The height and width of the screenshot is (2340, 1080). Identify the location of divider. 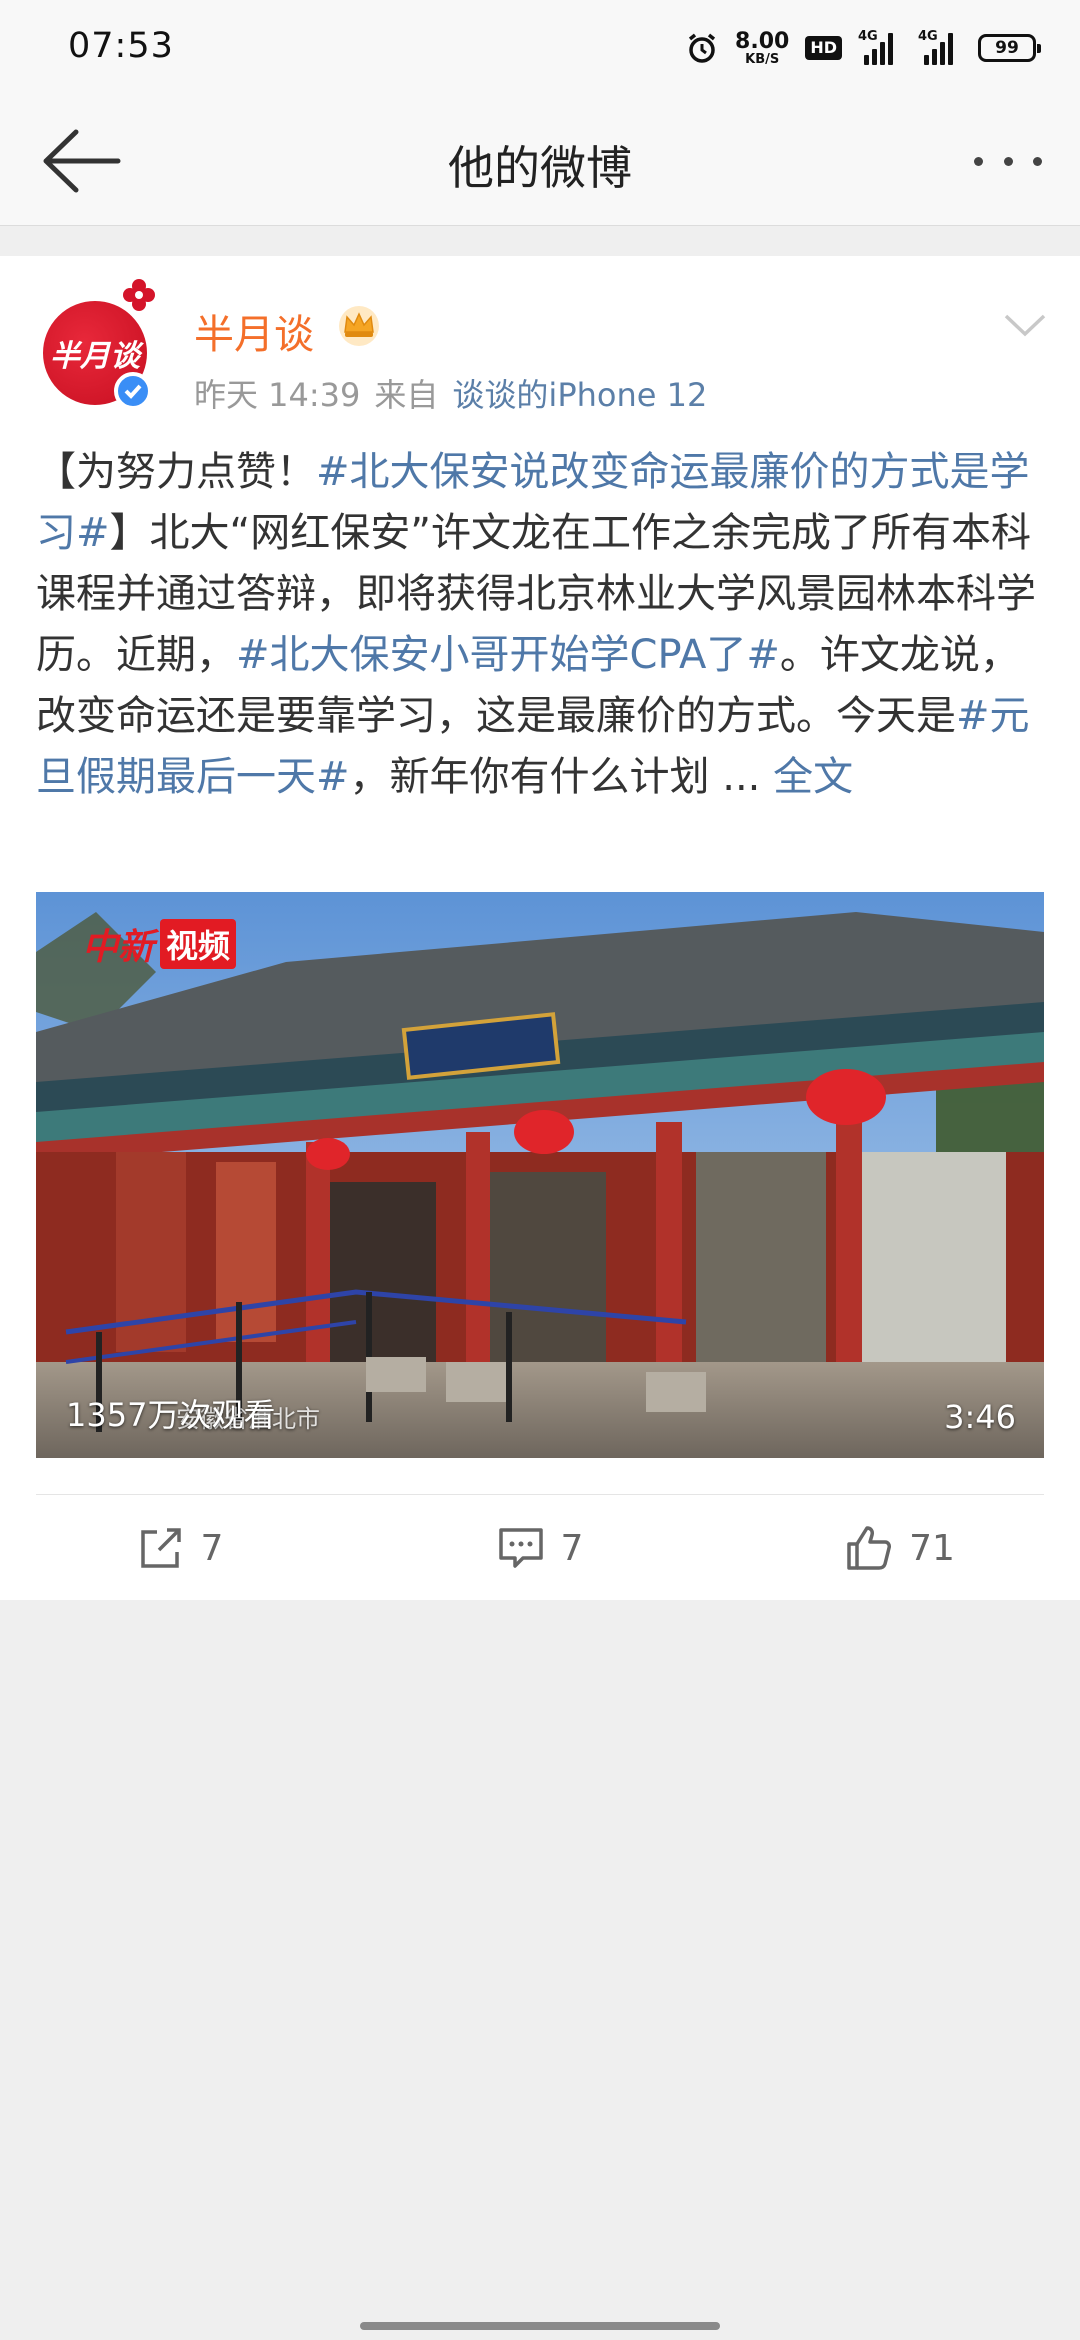
(540, 1494).